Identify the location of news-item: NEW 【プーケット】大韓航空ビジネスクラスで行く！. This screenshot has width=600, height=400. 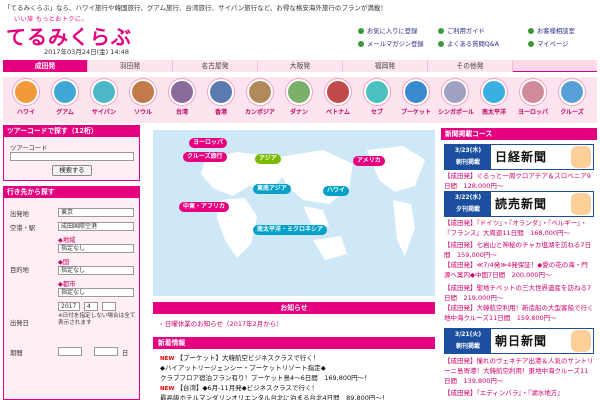
(239, 357).